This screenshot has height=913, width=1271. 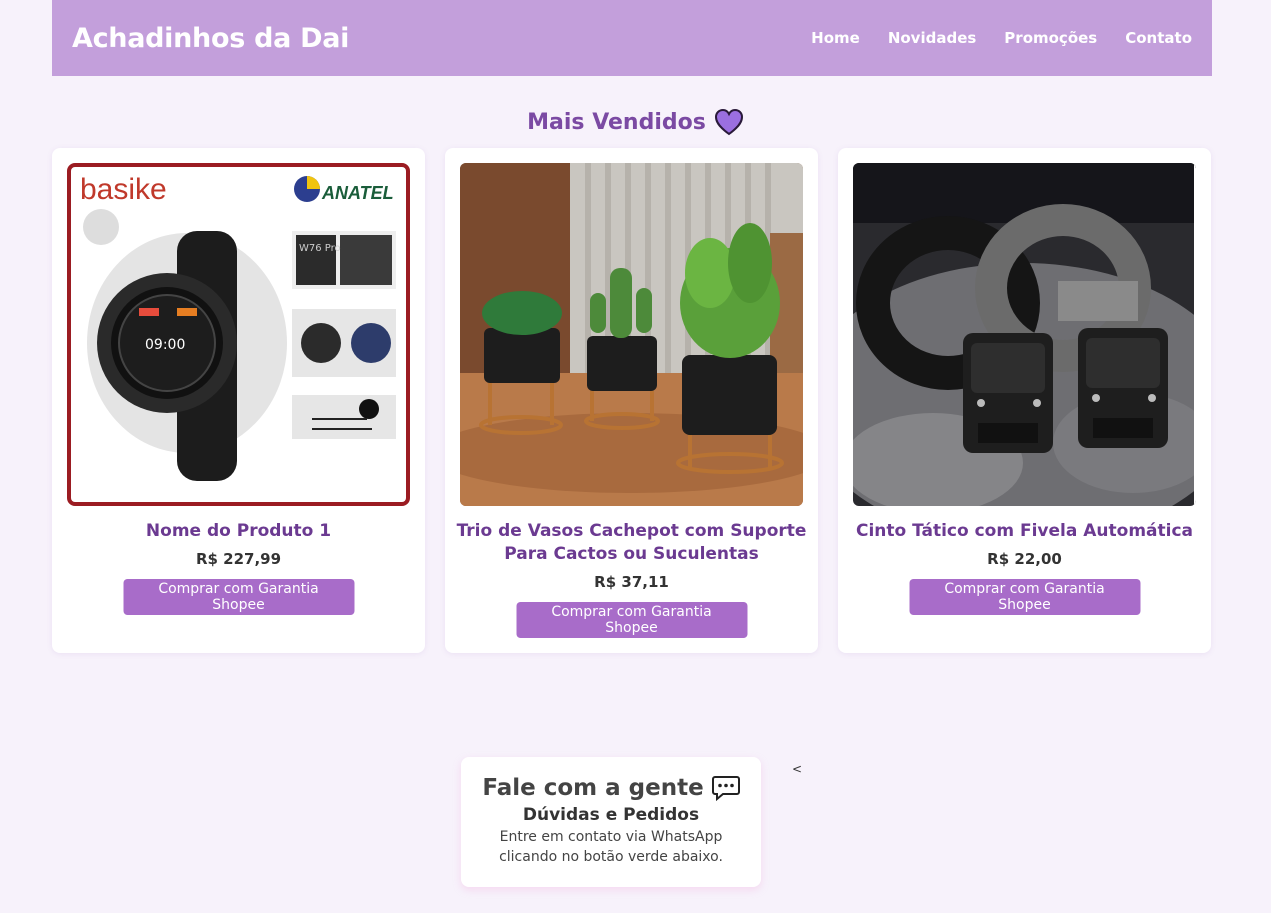 What do you see at coordinates (797, 769) in the screenshot?
I see `stray-text: <` at bounding box center [797, 769].